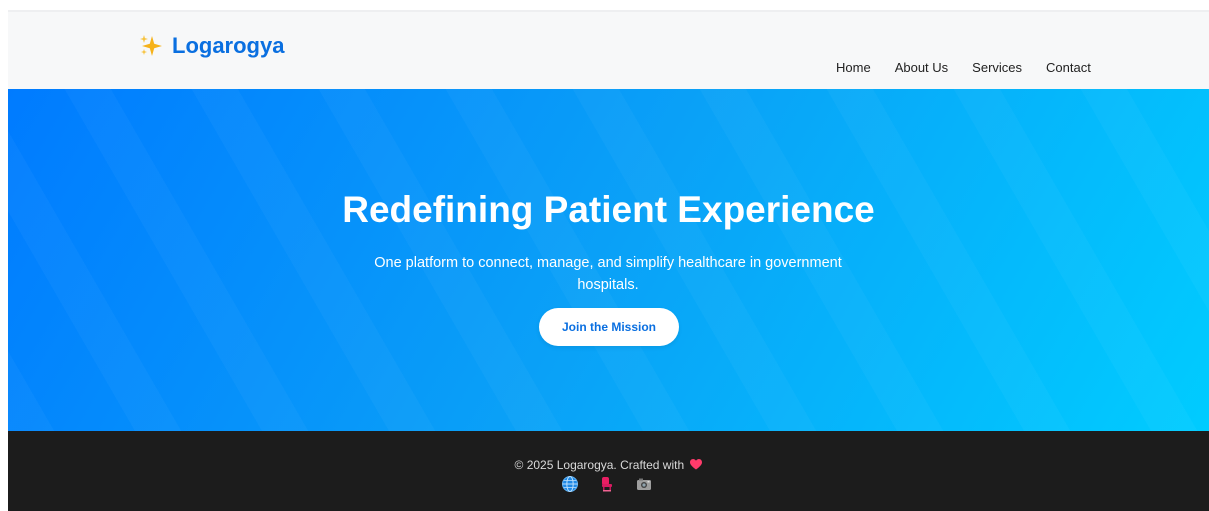 Image resolution: width=1209 pixels, height=511 pixels. I want to click on nav-home: Home, so click(853, 67).